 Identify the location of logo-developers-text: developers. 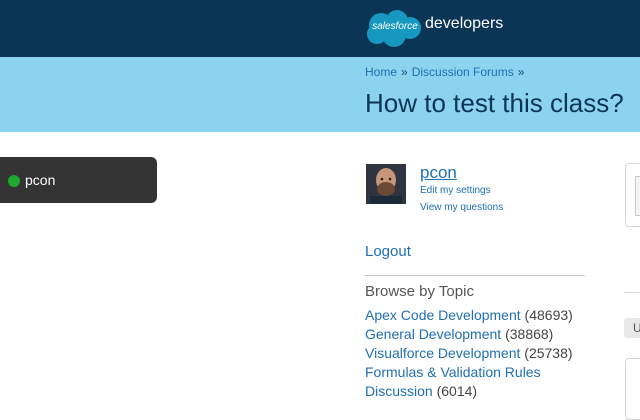
(464, 24).